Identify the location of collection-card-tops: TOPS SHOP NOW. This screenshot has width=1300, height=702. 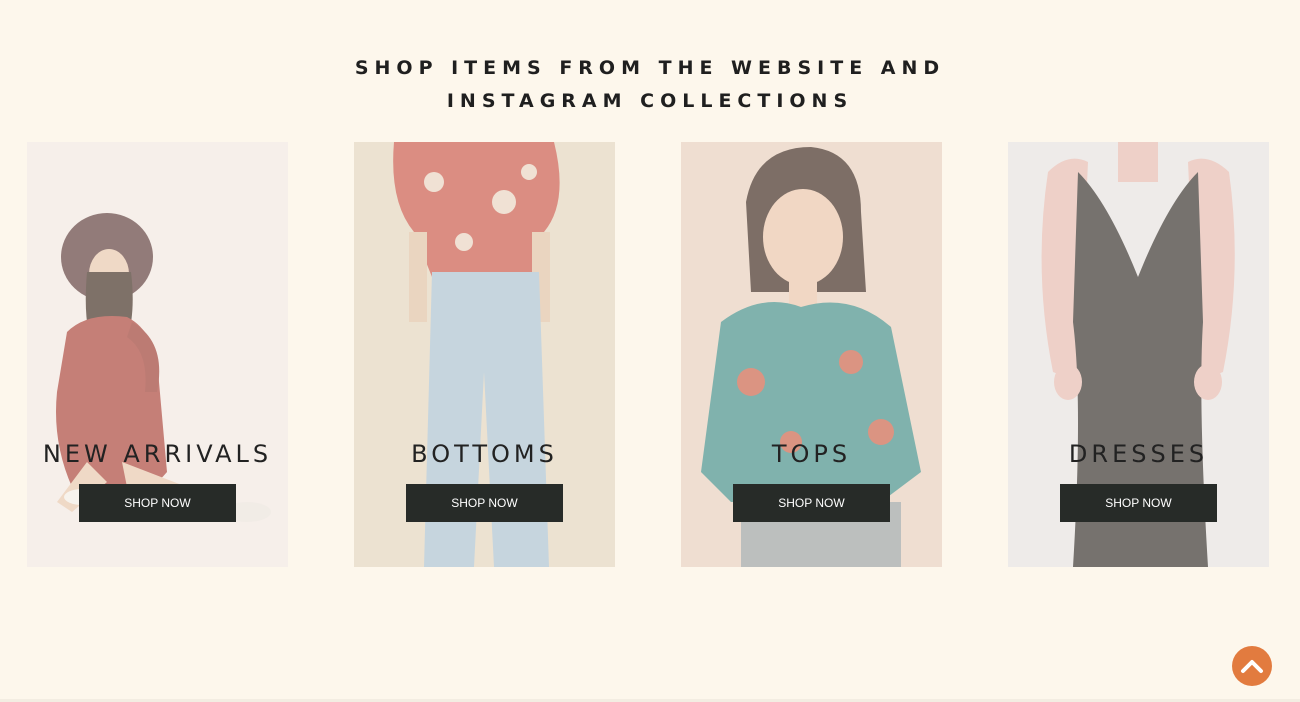
(811, 354).